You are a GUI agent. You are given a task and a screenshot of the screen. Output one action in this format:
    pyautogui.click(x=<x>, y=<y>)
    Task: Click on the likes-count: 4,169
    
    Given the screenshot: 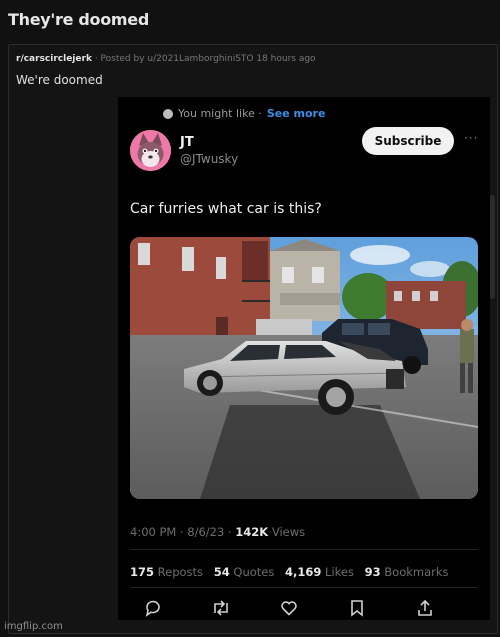 What is the action you would take?
    pyautogui.click(x=303, y=572)
    